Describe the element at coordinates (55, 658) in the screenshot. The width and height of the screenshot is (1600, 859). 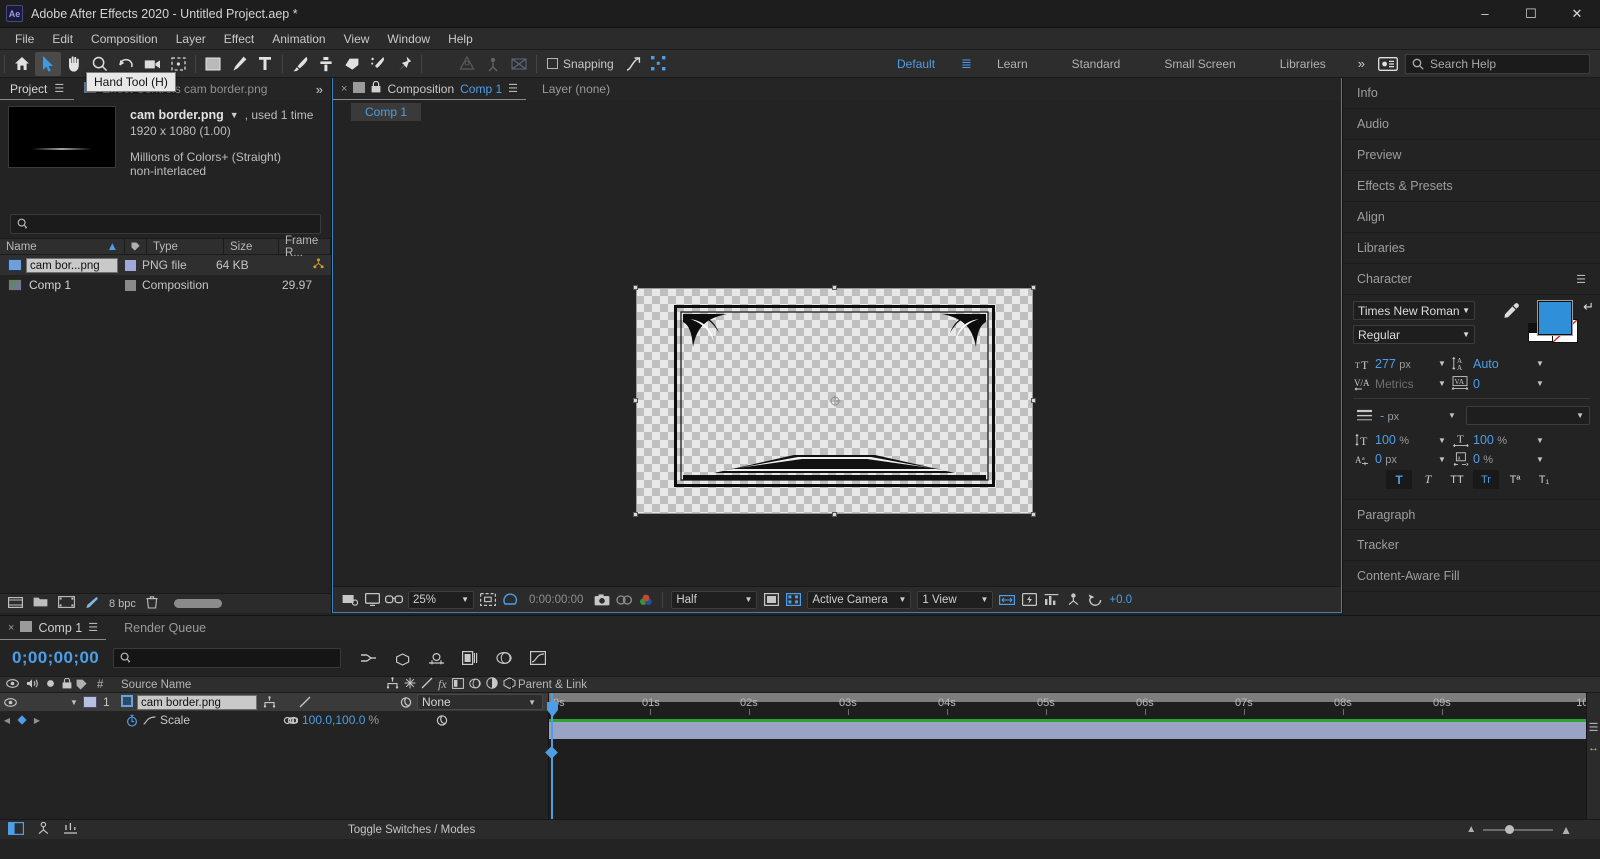
I see `current-timecode: 0;00;00;00` at that location.